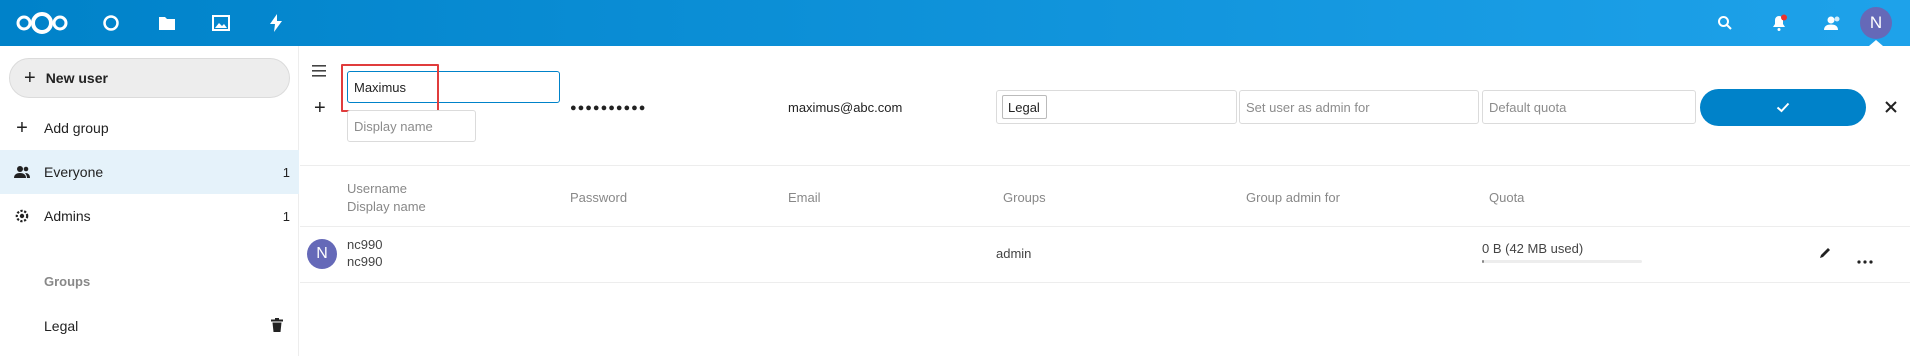 The width and height of the screenshot is (1910, 356). Describe the element at coordinates (1483, 261) in the screenshot. I see `quota-progress-fill` at that location.